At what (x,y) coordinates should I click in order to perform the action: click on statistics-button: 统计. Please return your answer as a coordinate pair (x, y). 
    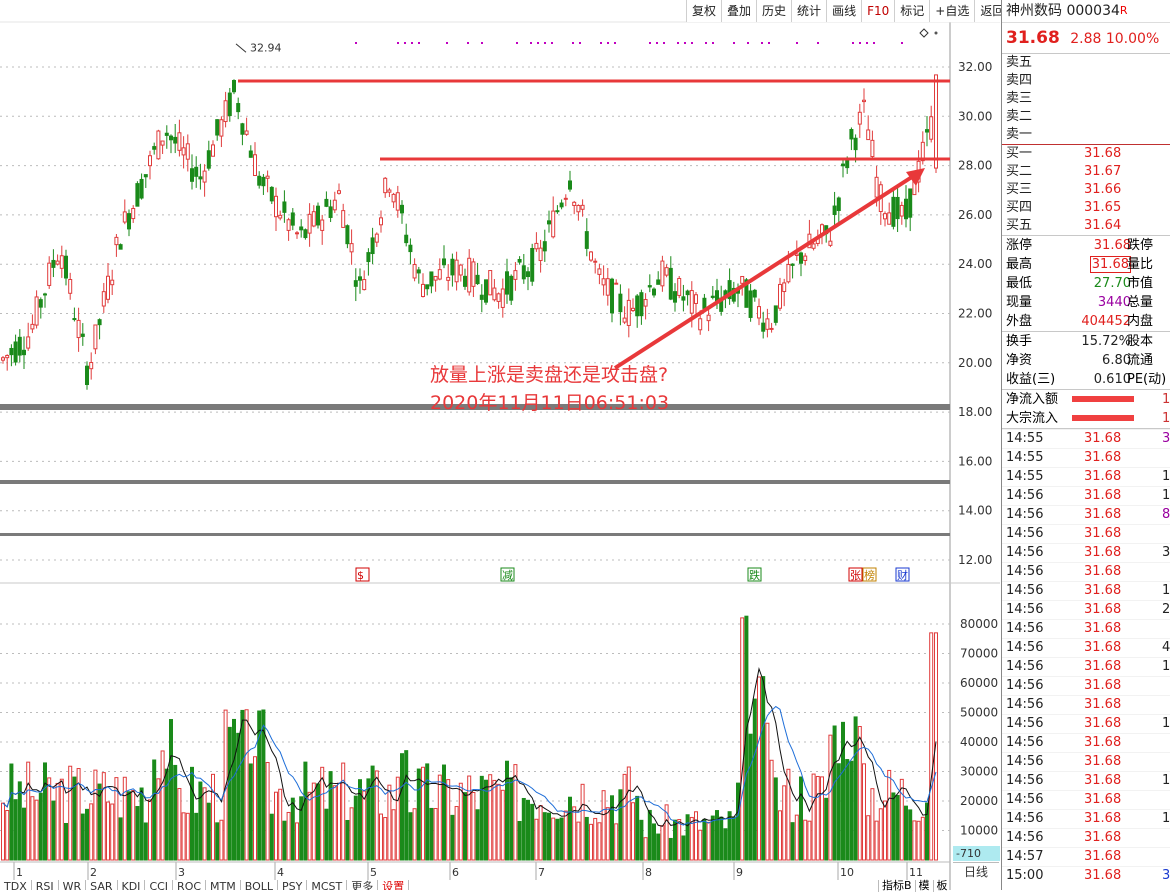
    Looking at the image, I should click on (808, 11).